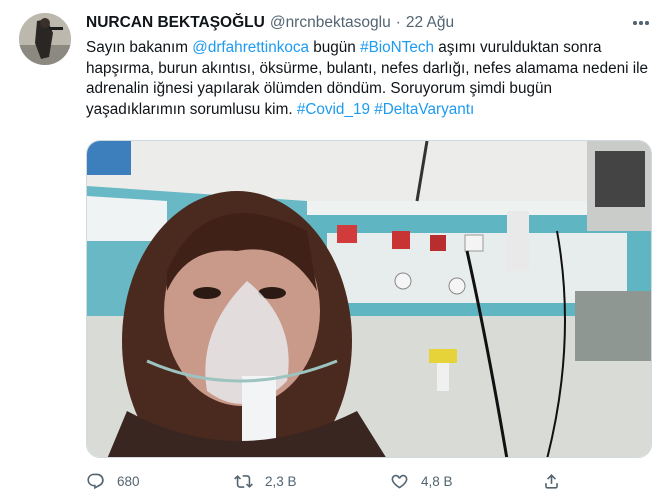 The width and height of the screenshot is (670, 500). I want to click on like-button: 4,8 B, so click(421, 481).